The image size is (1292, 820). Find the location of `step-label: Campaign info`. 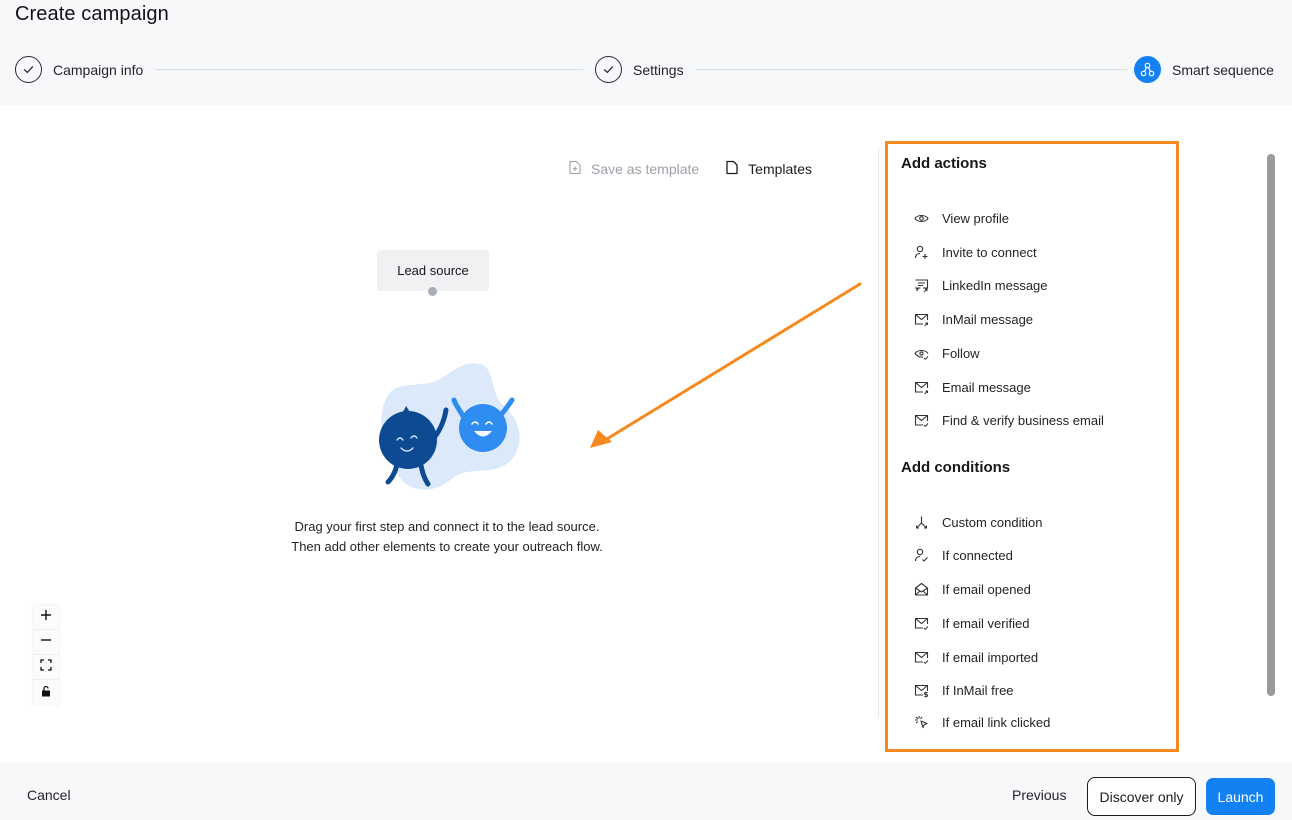

step-label: Campaign info is located at coordinates (98, 69).